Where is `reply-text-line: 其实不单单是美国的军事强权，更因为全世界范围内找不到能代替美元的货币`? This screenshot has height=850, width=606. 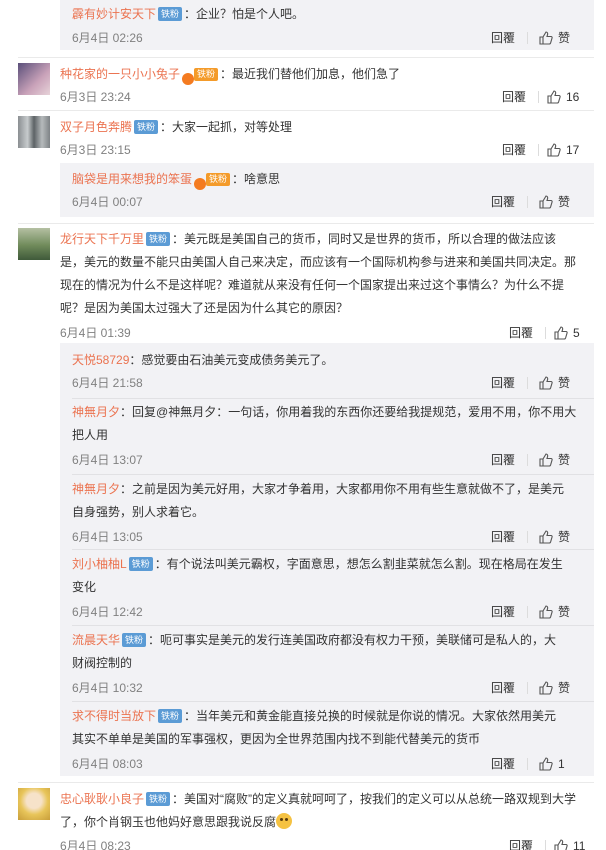 reply-text-line: 其实不单单是美国的军事强权，更因为全世界范围内找不到能代替美元的货币 is located at coordinates (276, 739).